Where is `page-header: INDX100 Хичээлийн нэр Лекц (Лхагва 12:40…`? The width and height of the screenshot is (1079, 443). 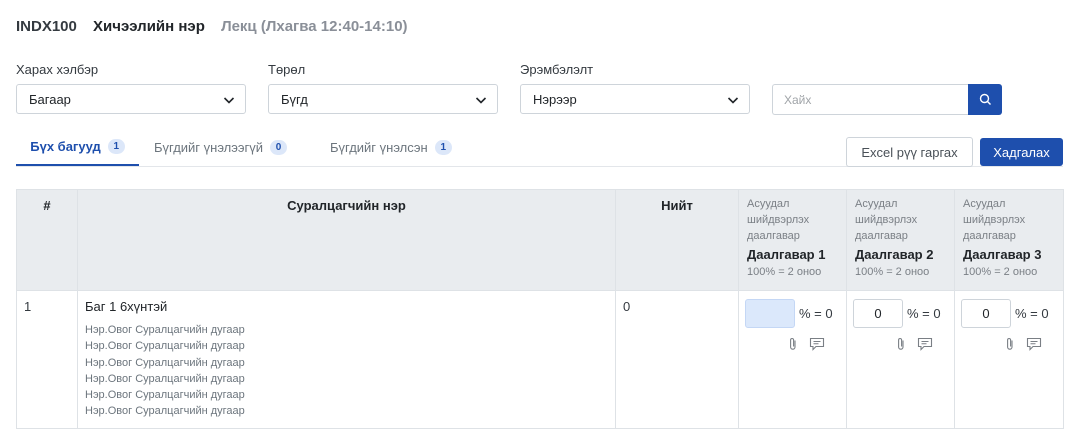 page-header: INDX100 Хичээлийн нэр Лекц (Лхагва 12:40… is located at coordinates (212, 26).